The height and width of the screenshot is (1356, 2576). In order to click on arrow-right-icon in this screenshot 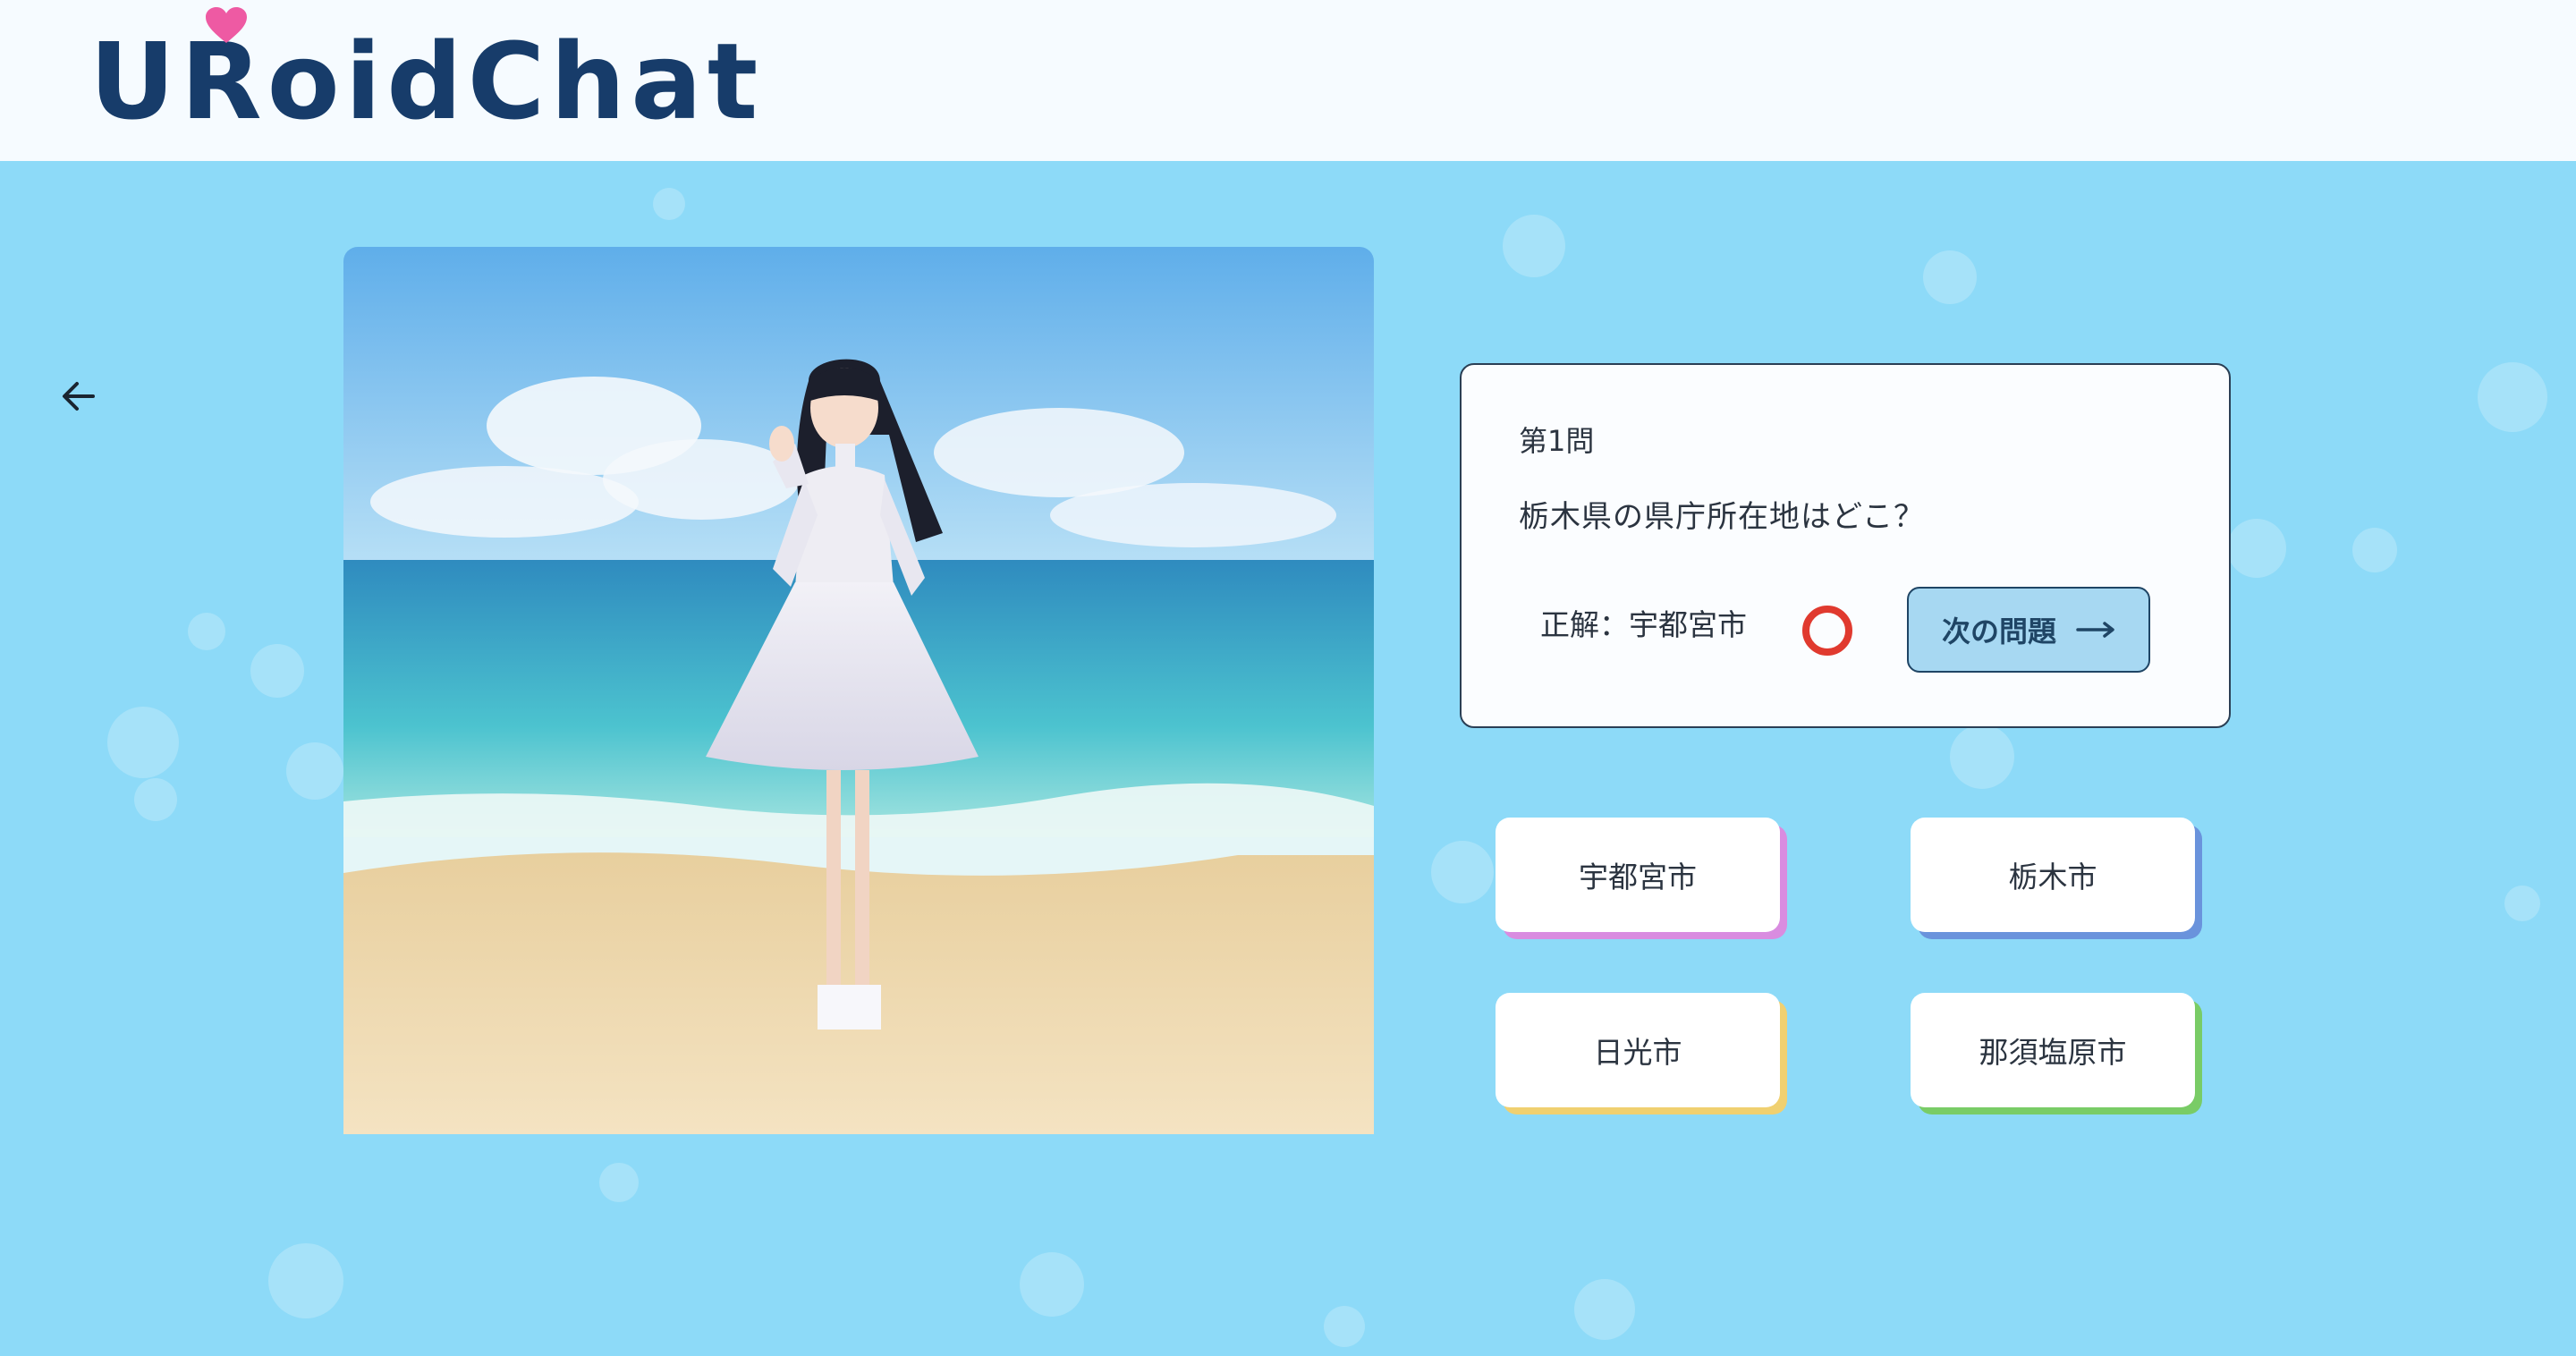, I will do `click(2095, 630)`.